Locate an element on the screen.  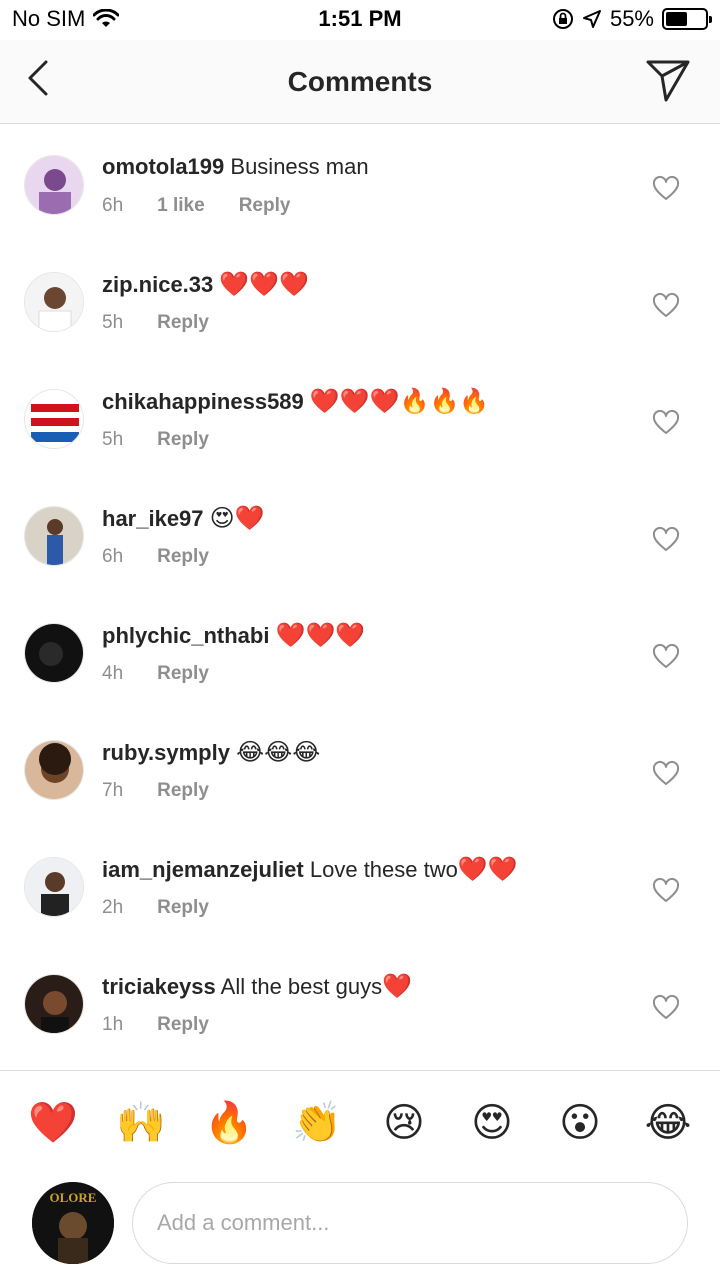
avatar-image: OLORE is located at coordinates (73, 1223).